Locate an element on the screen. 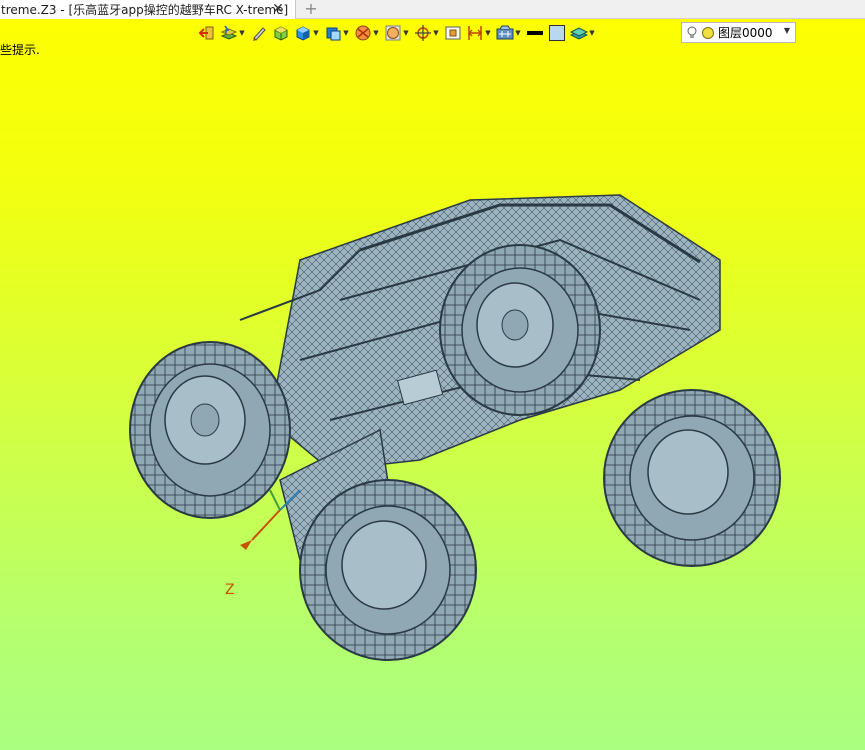 Image resolution: width=865 pixels, height=750 pixels. globe-view-icon is located at coordinates (393, 33).